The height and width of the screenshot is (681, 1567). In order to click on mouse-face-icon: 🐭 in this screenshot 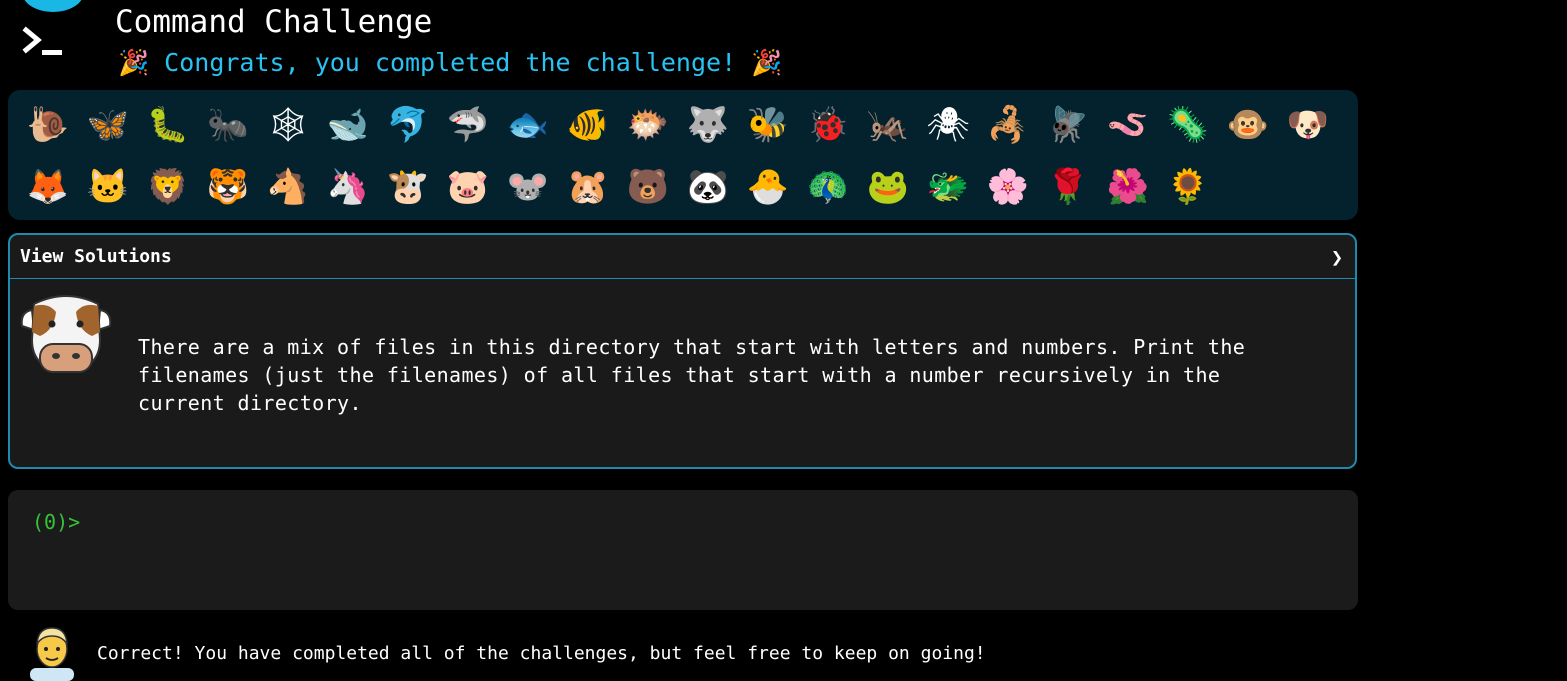, I will do `click(528, 187)`.